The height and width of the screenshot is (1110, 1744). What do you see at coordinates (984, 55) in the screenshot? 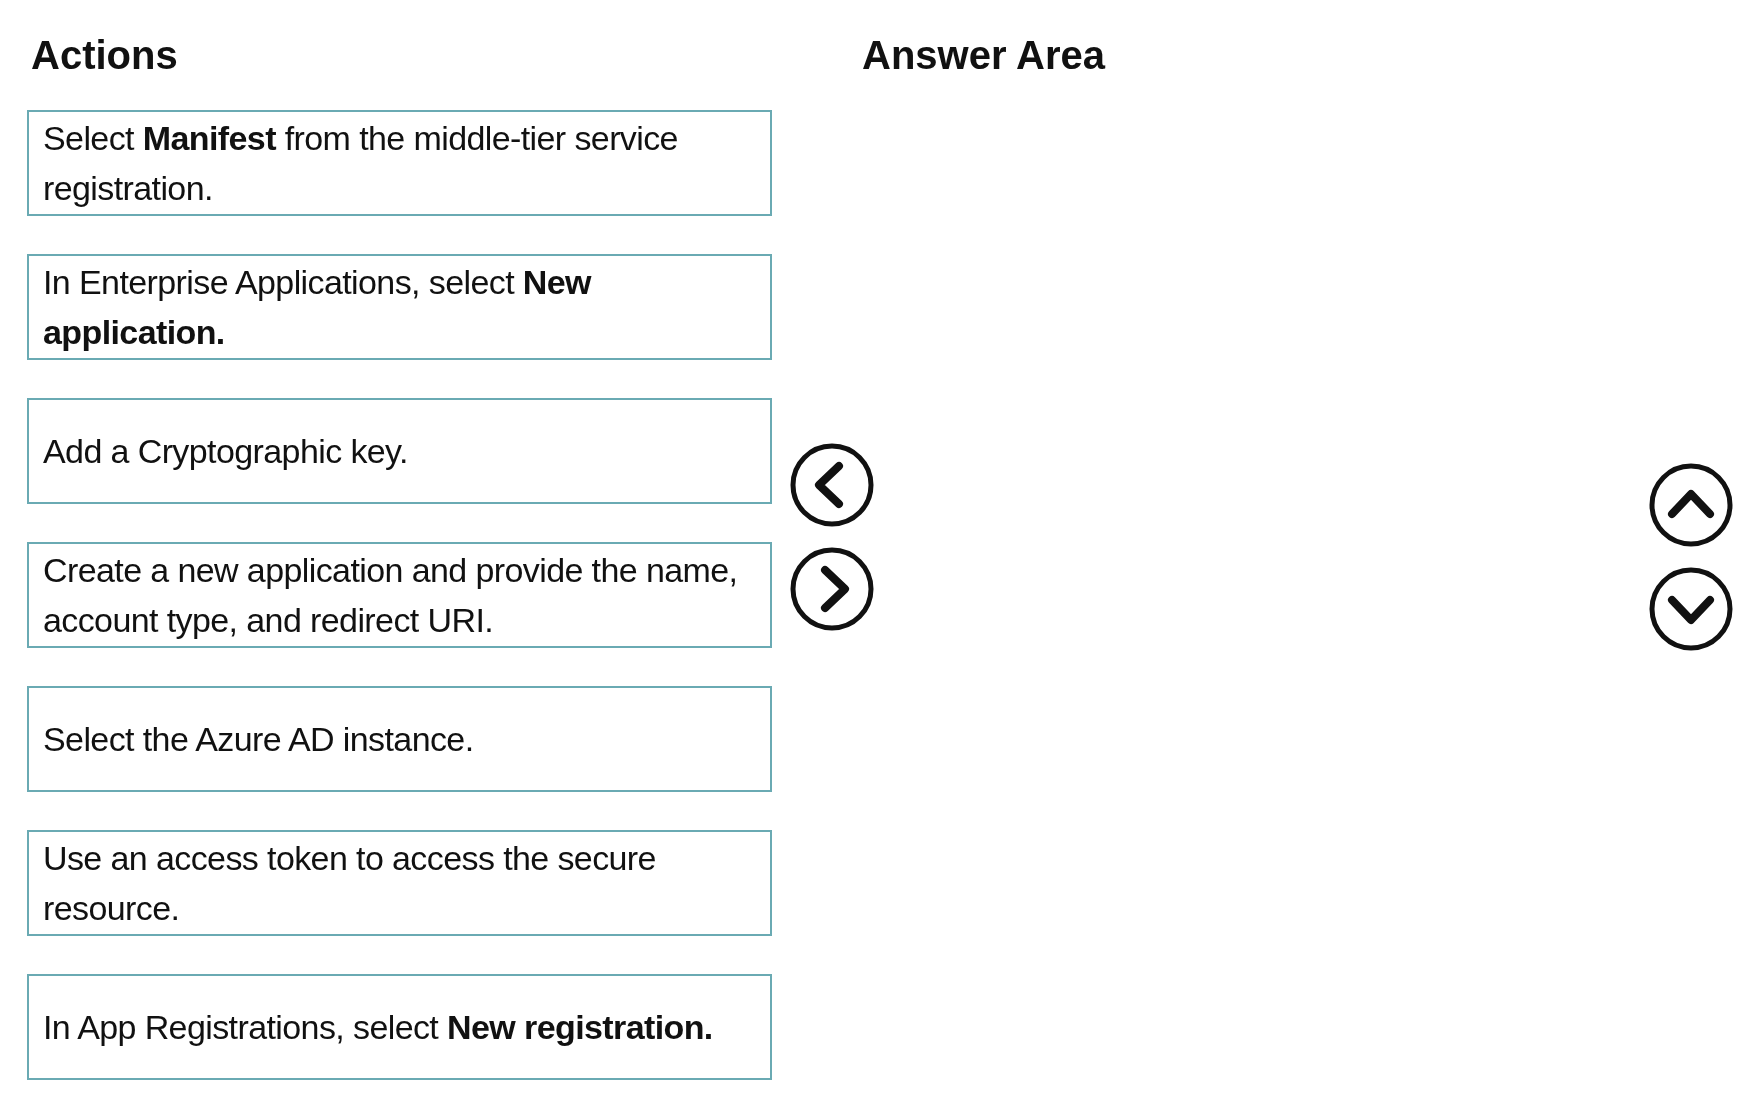
I see `answer-area-heading: Answer Area` at bounding box center [984, 55].